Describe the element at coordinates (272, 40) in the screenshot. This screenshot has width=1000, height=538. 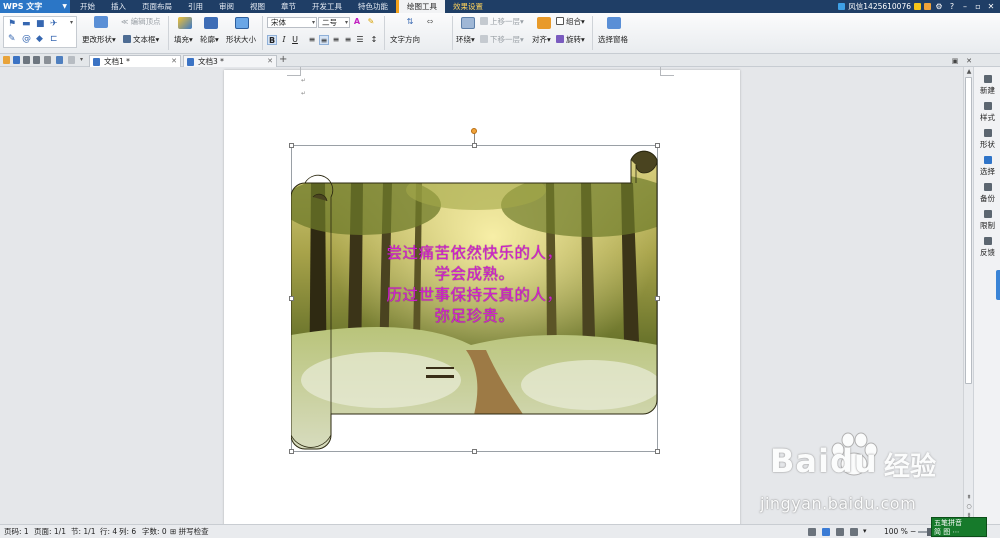
I see `bold-button: B` at that location.